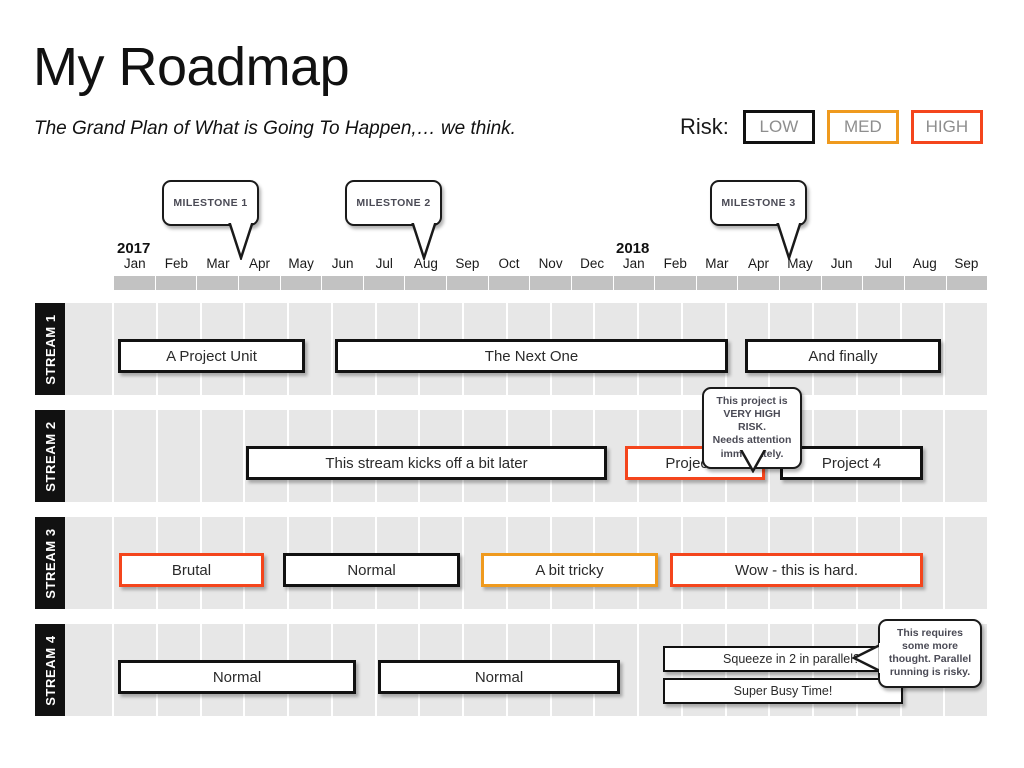  I want to click on milestone-3-tail, so click(789, 241).